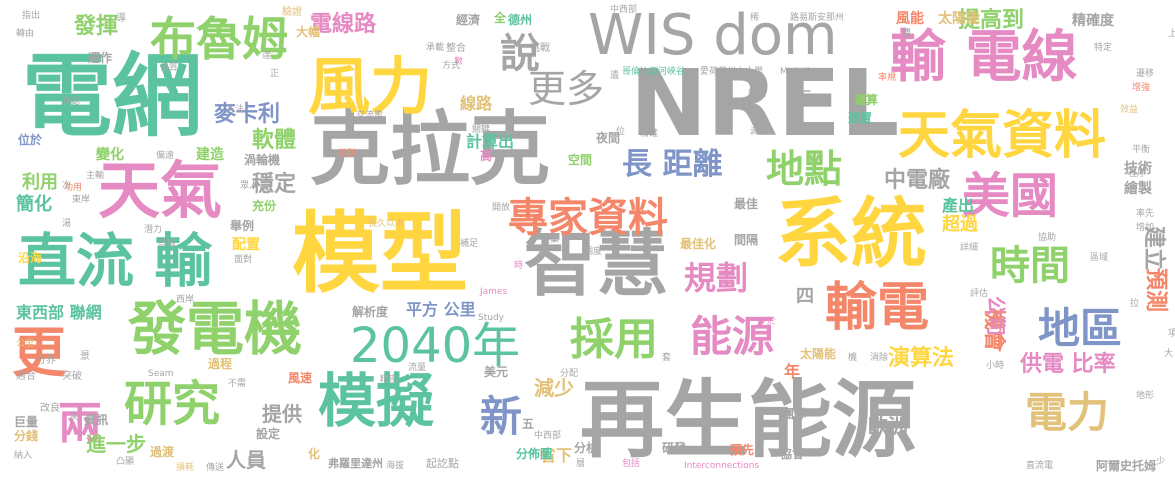 The height and width of the screenshot is (482, 1175). I want to click on cloud-word: 美國, so click(1010, 196).